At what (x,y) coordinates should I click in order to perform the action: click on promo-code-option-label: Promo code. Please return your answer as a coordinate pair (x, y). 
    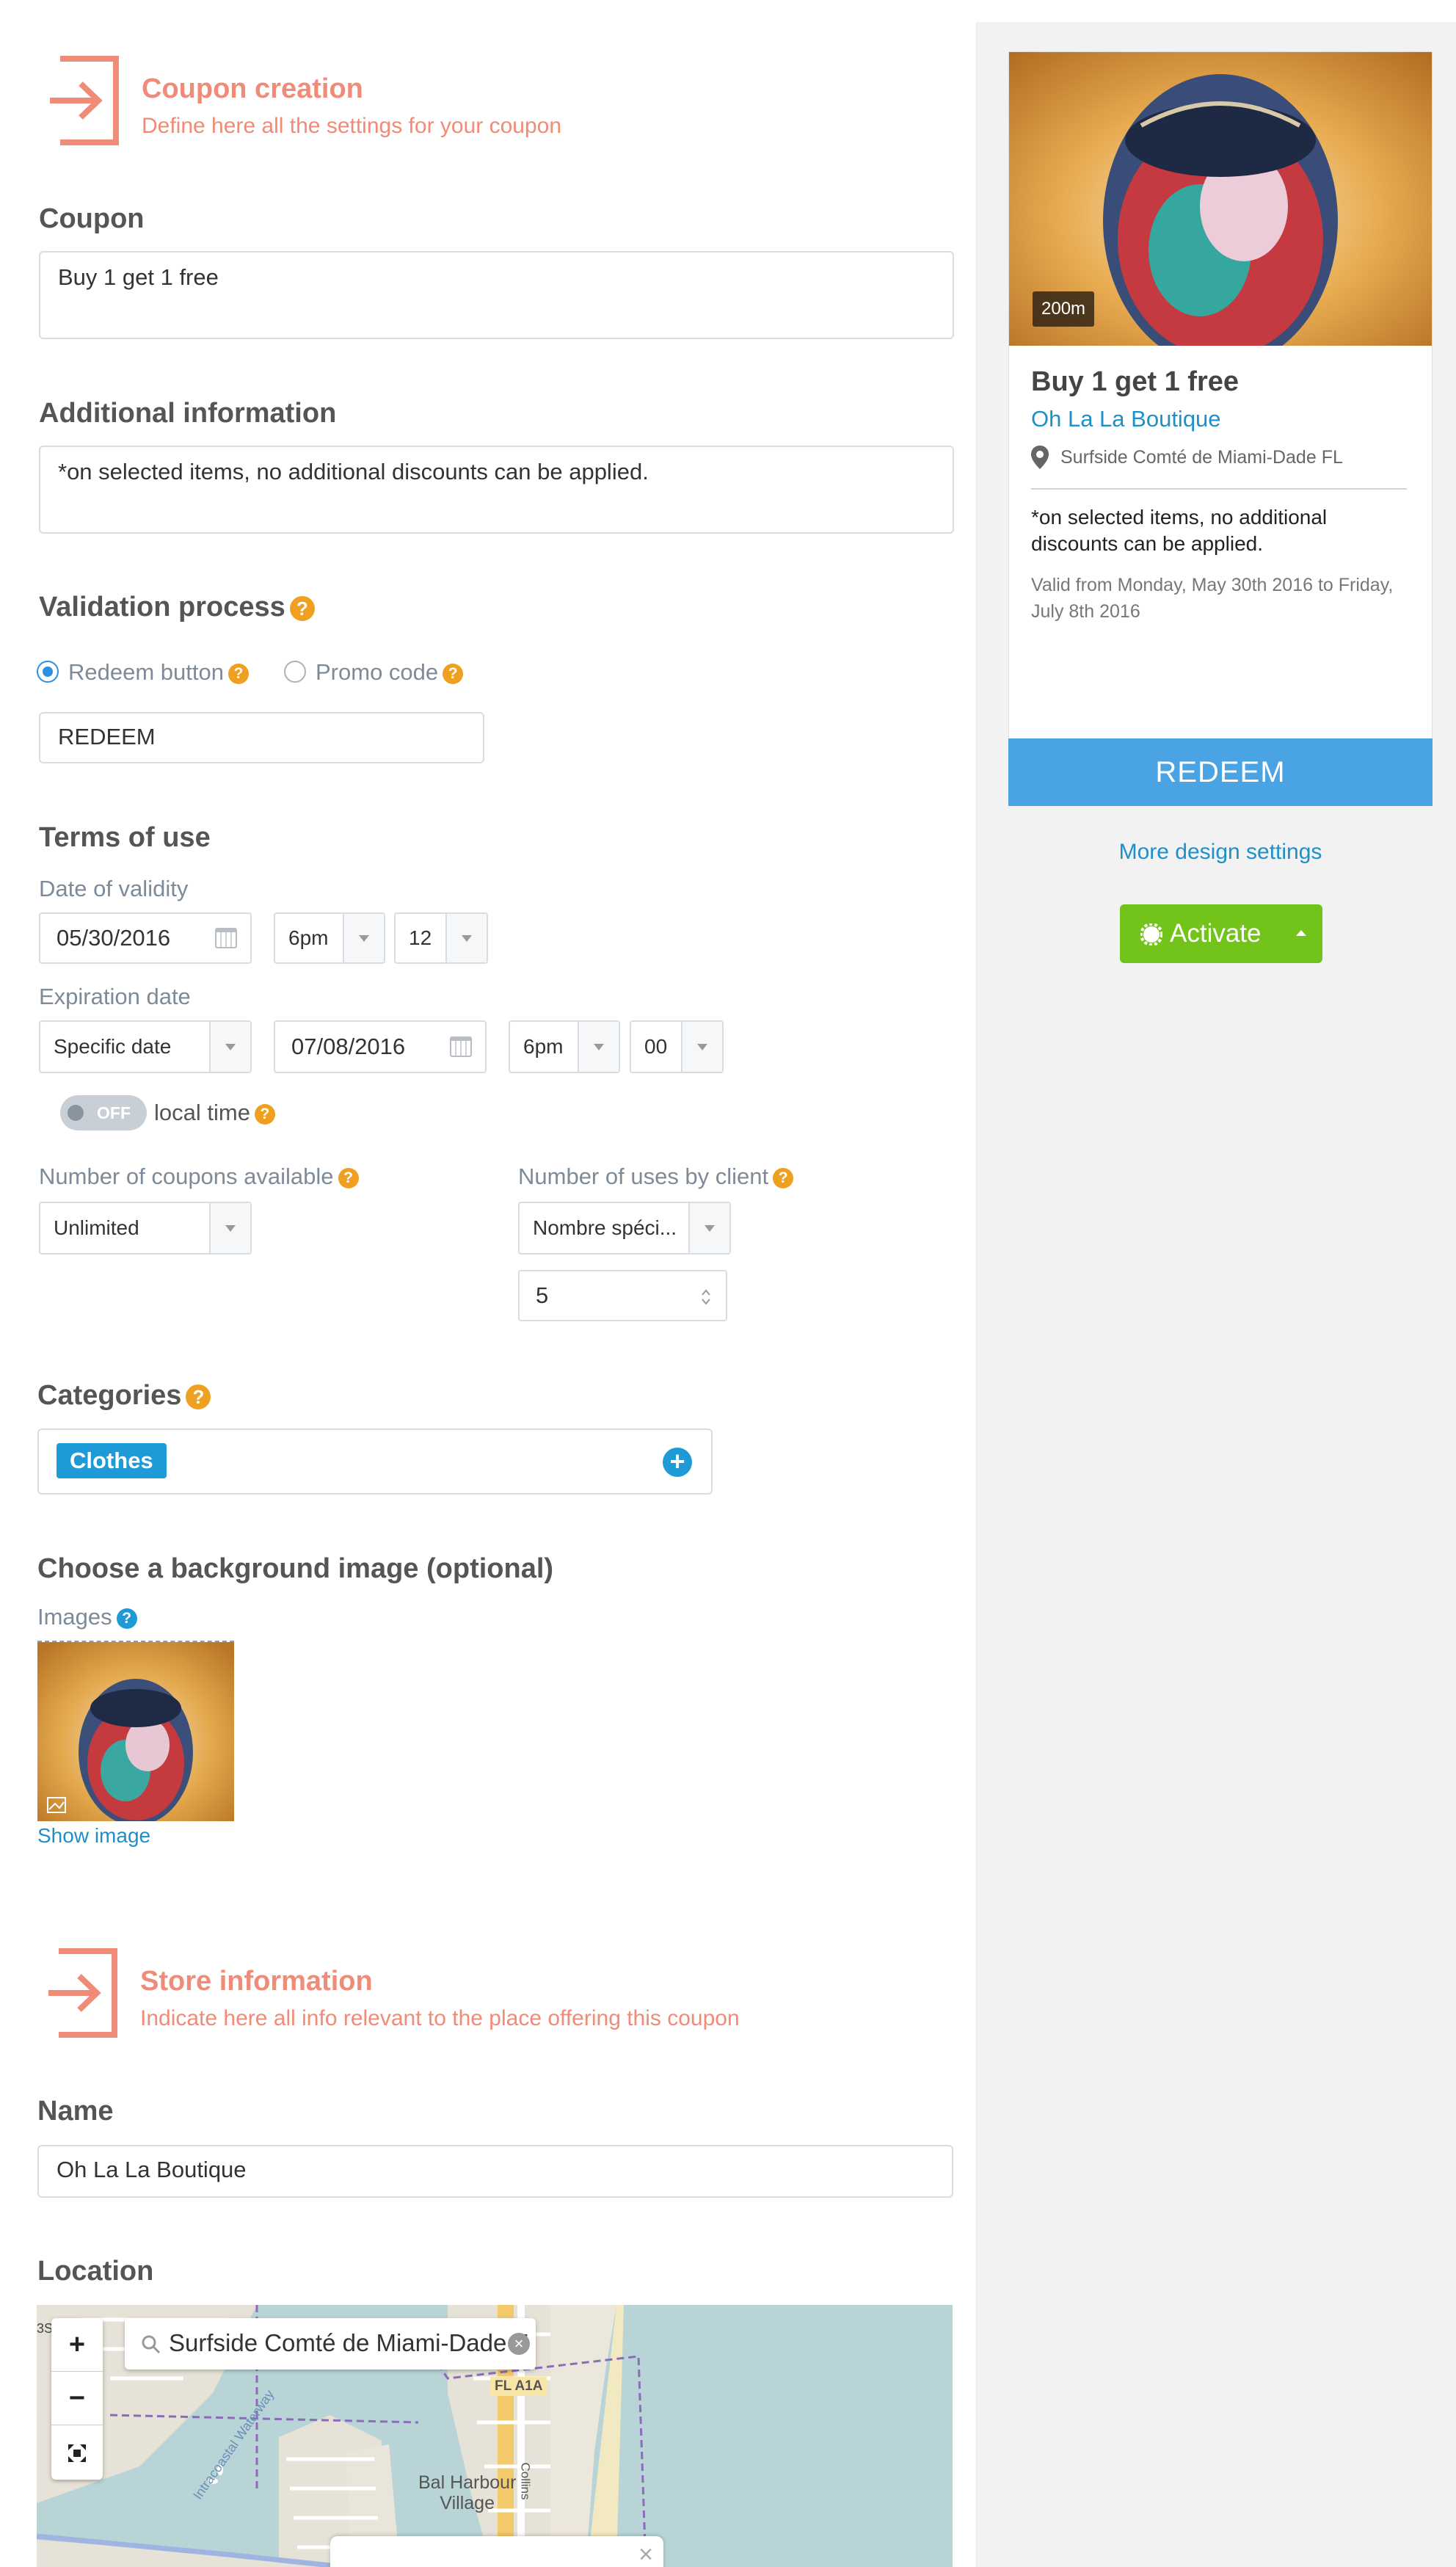
    Looking at the image, I should click on (378, 672).